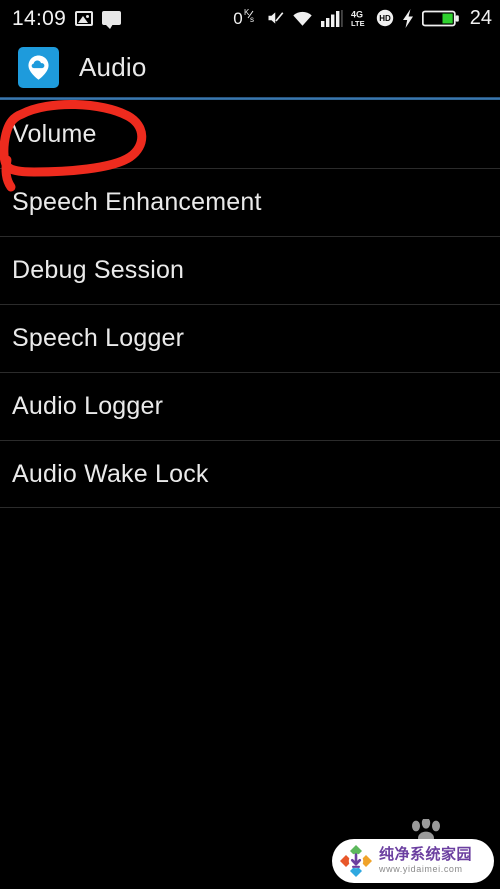  What do you see at coordinates (54, 133) in the screenshot?
I see `list-item-label: Volume` at bounding box center [54, 133].